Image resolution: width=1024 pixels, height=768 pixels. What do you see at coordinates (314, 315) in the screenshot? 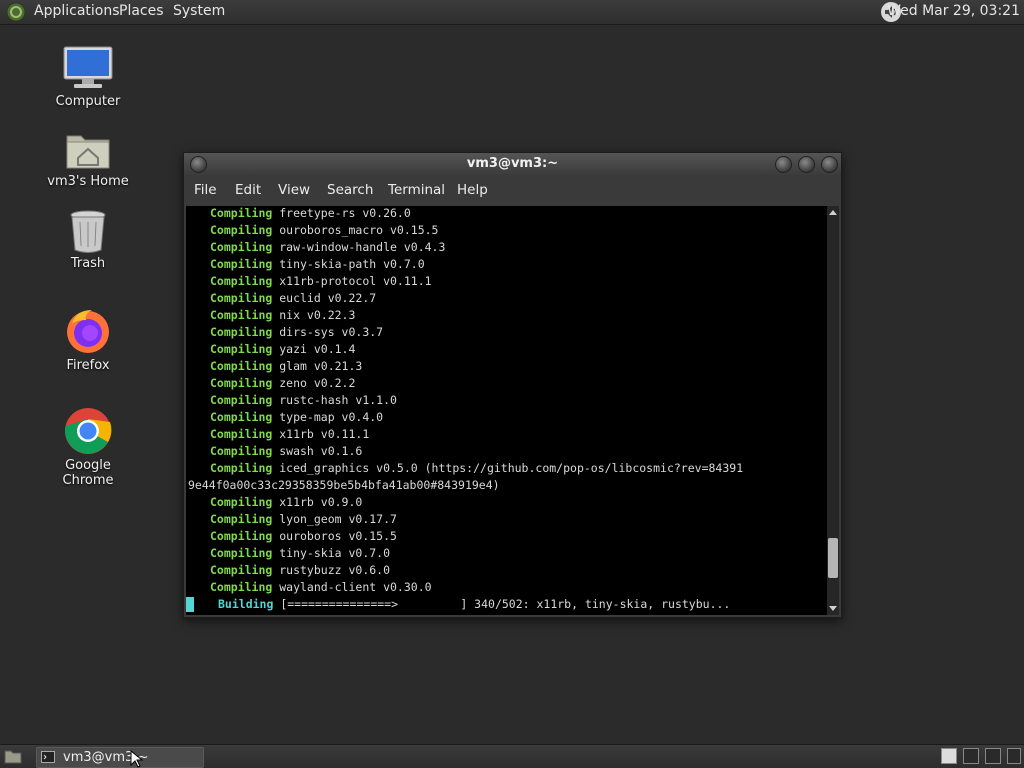
I see `terminal-line-text: nix v0.22.3` at bounding box center [314, 315].